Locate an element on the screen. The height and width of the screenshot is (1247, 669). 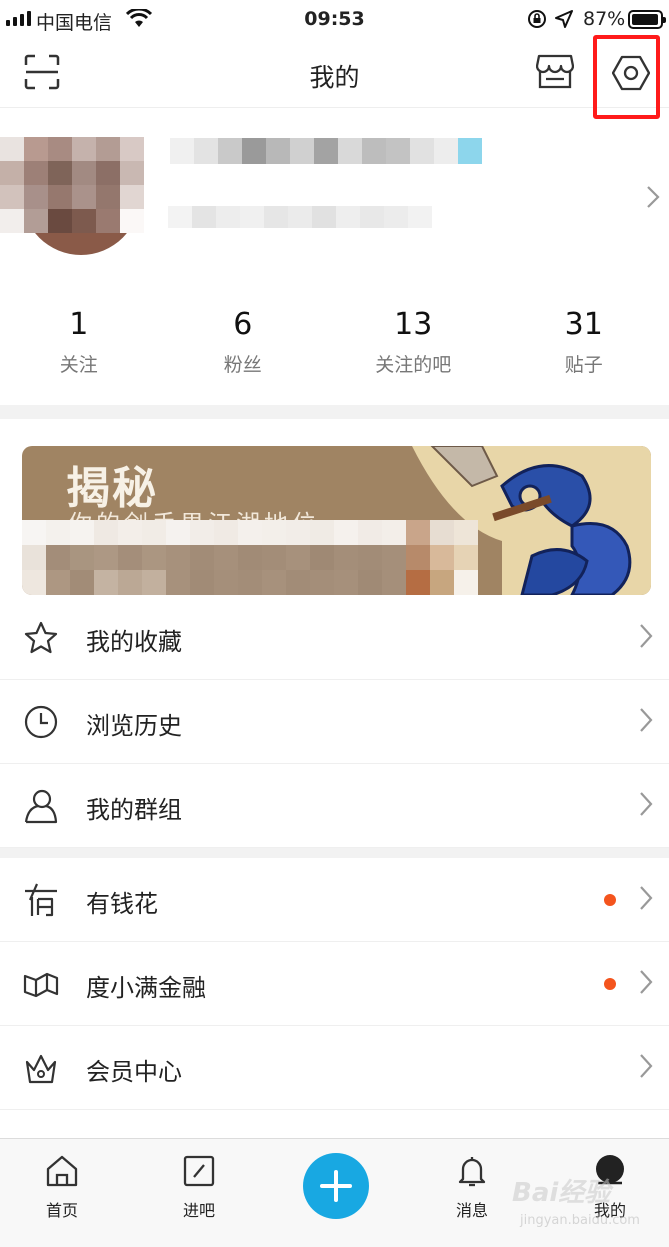
stat-label: 关注 is located at coordinates (78, 365).